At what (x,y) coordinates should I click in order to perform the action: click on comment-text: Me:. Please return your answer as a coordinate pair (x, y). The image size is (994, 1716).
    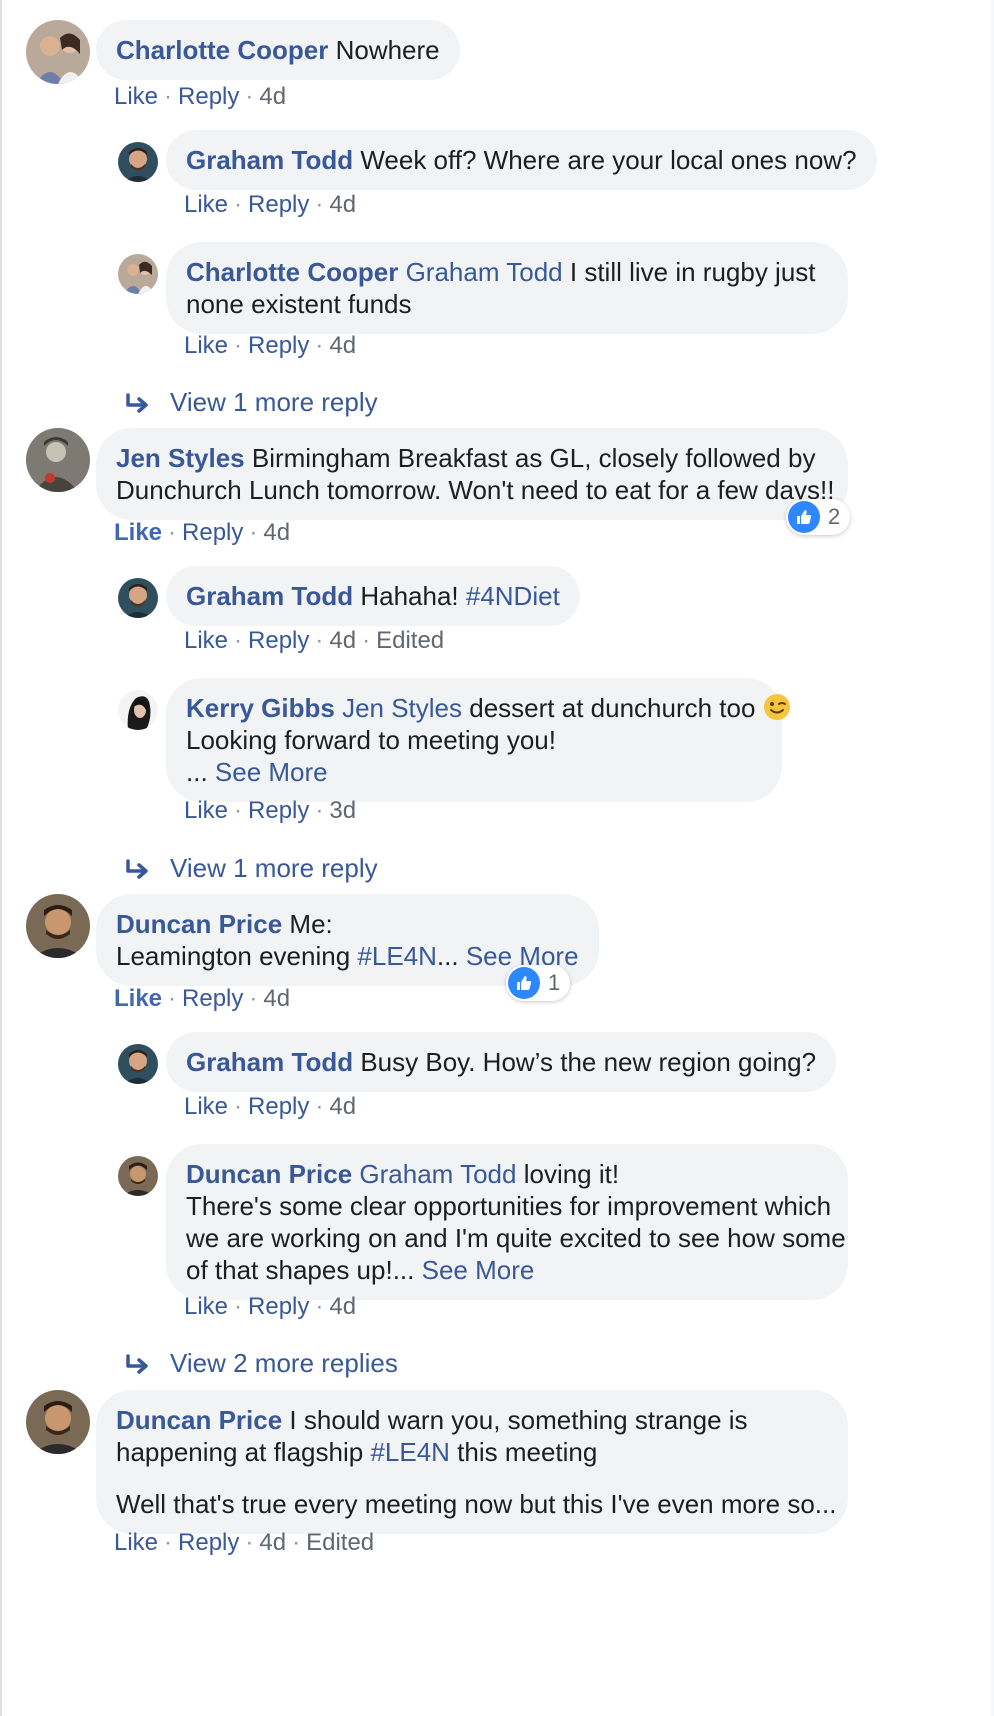
    Looking at the image, I should click on (311, 924).